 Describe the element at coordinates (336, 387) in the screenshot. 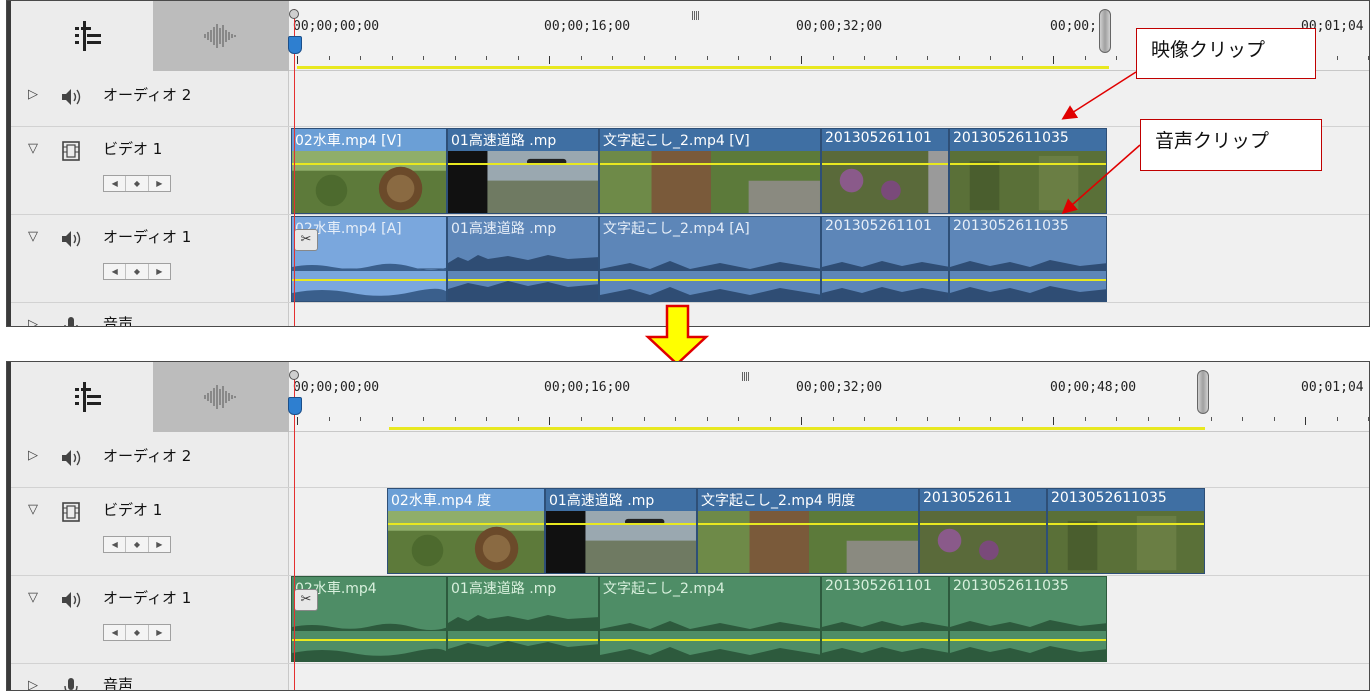

I see `timecode-label: 00;00;00;00` at that location.